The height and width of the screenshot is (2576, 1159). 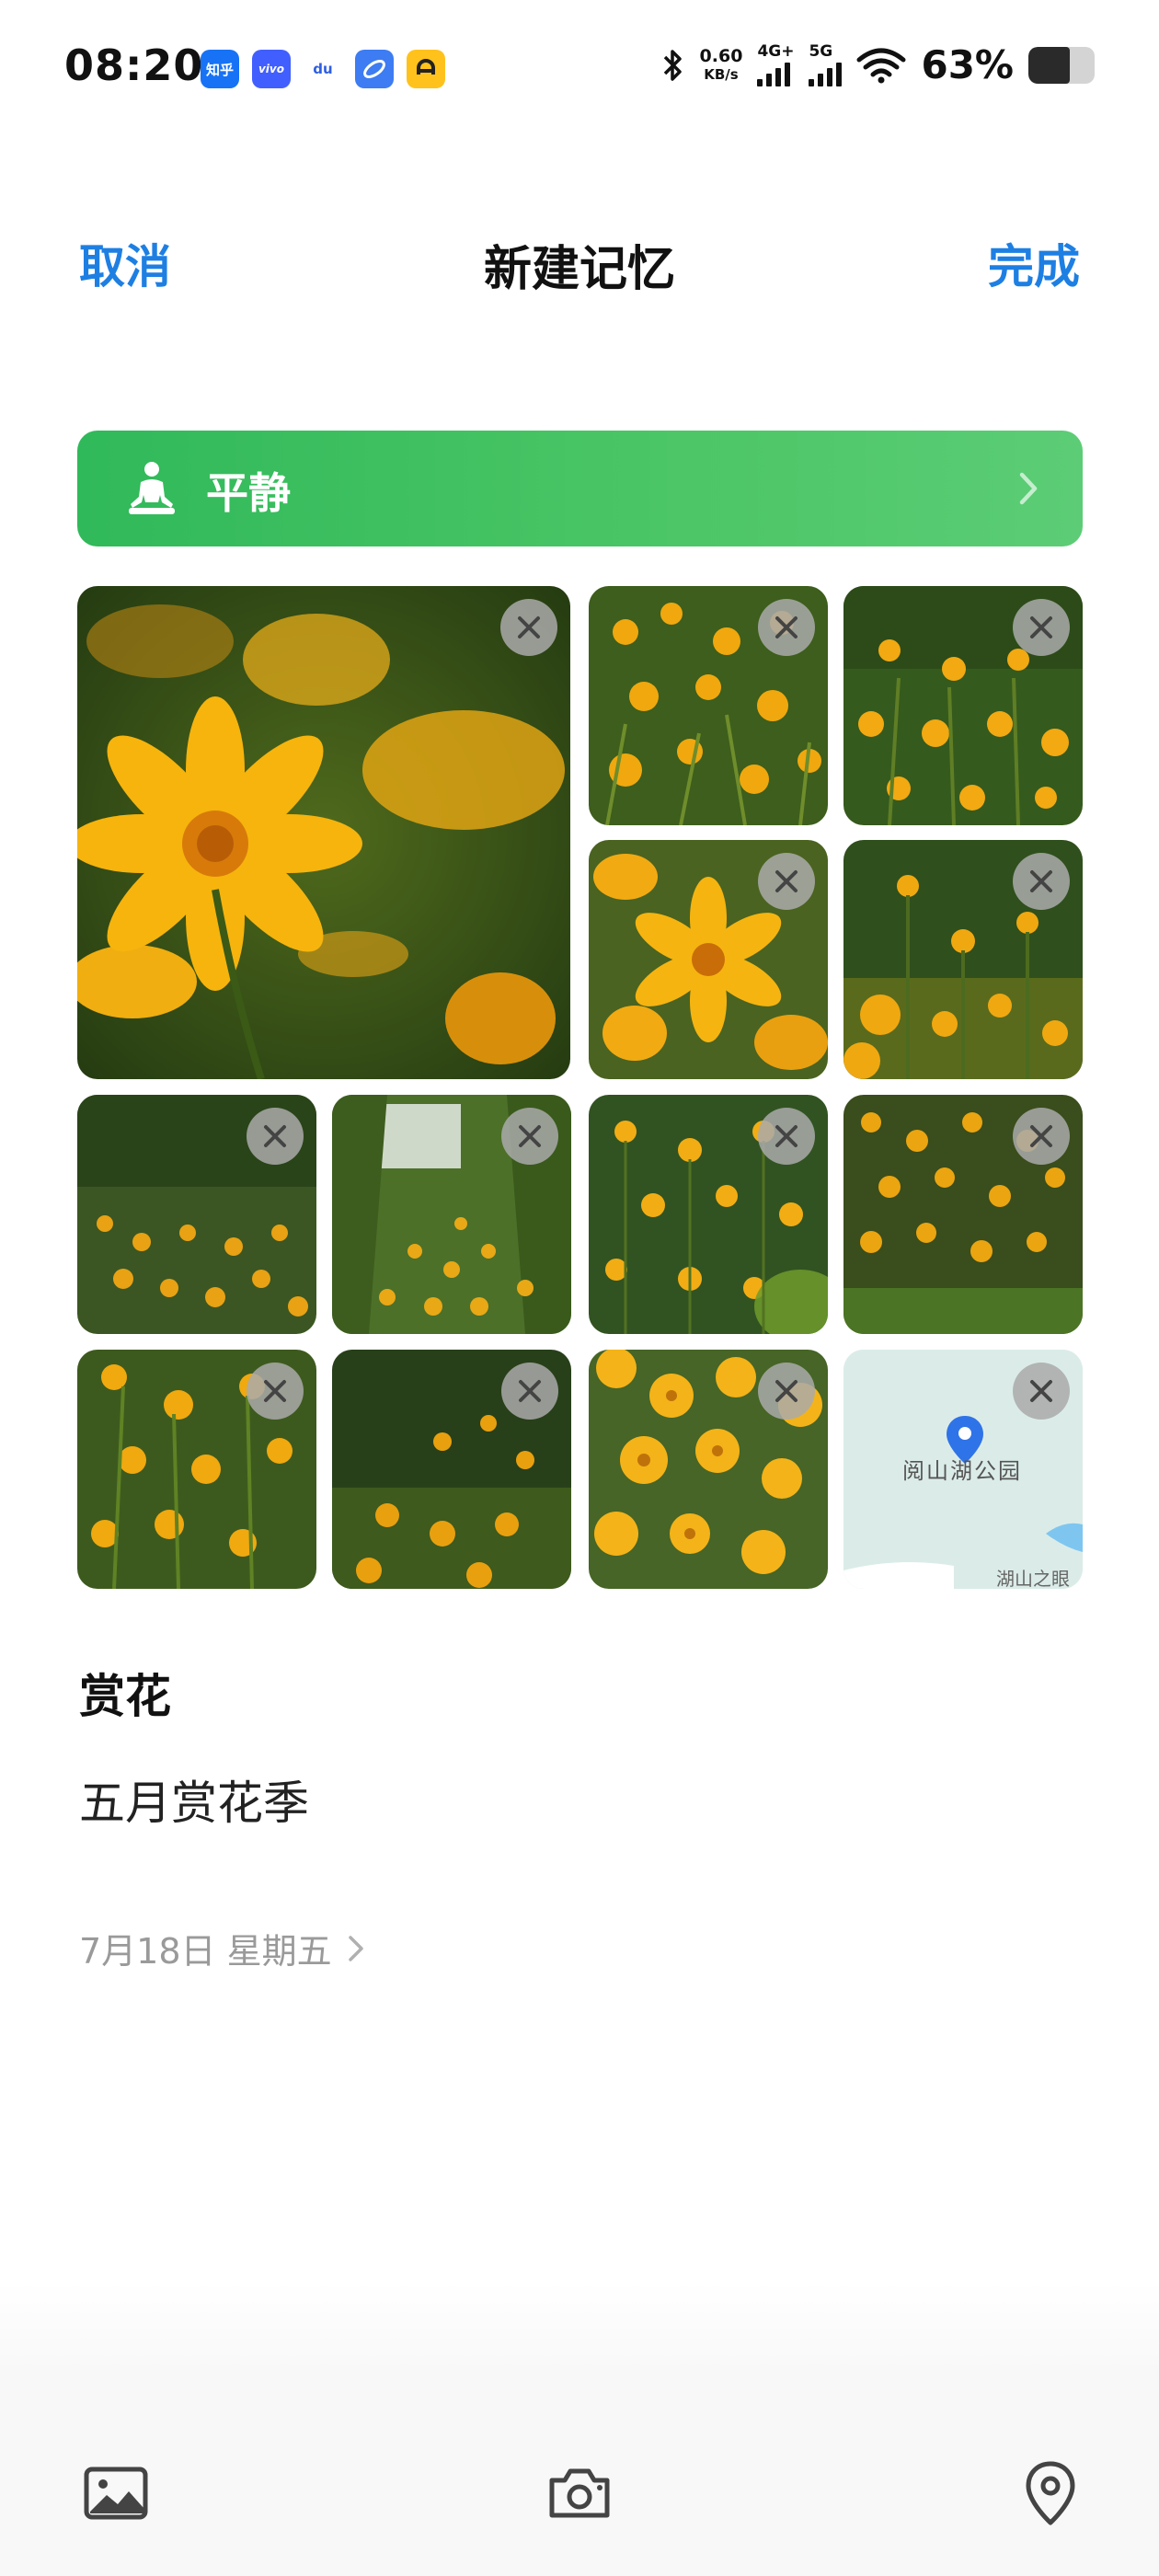 What do you see at coordinates (248, 493) in the screenshot?
I see `mood-label: 平静` at bounding box center [248, 493].